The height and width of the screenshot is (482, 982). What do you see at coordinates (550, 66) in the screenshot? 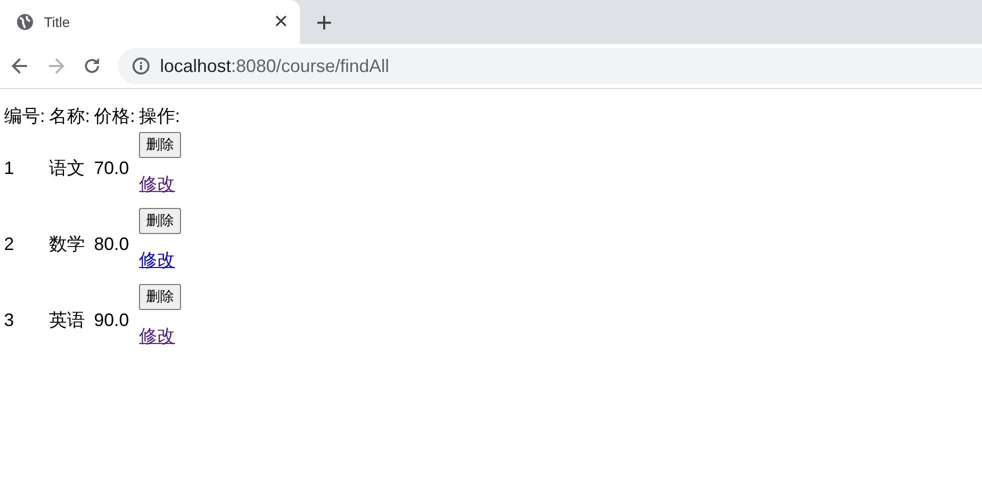
I see `address-bar: localhost:8080/course/findAll` at bounding box center [550, 66].